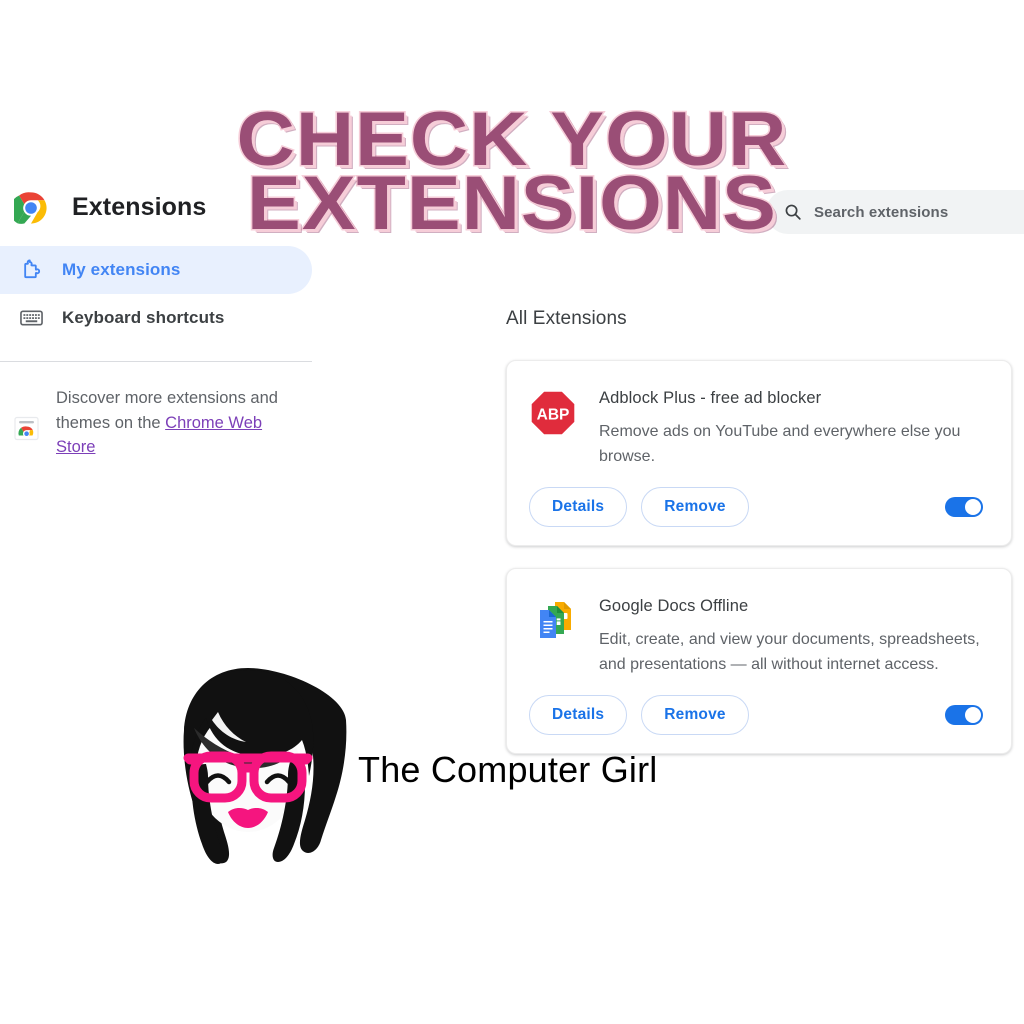 The image size is (1024, 1024). I want to click on remove-button: Remove, so click(695, 507).